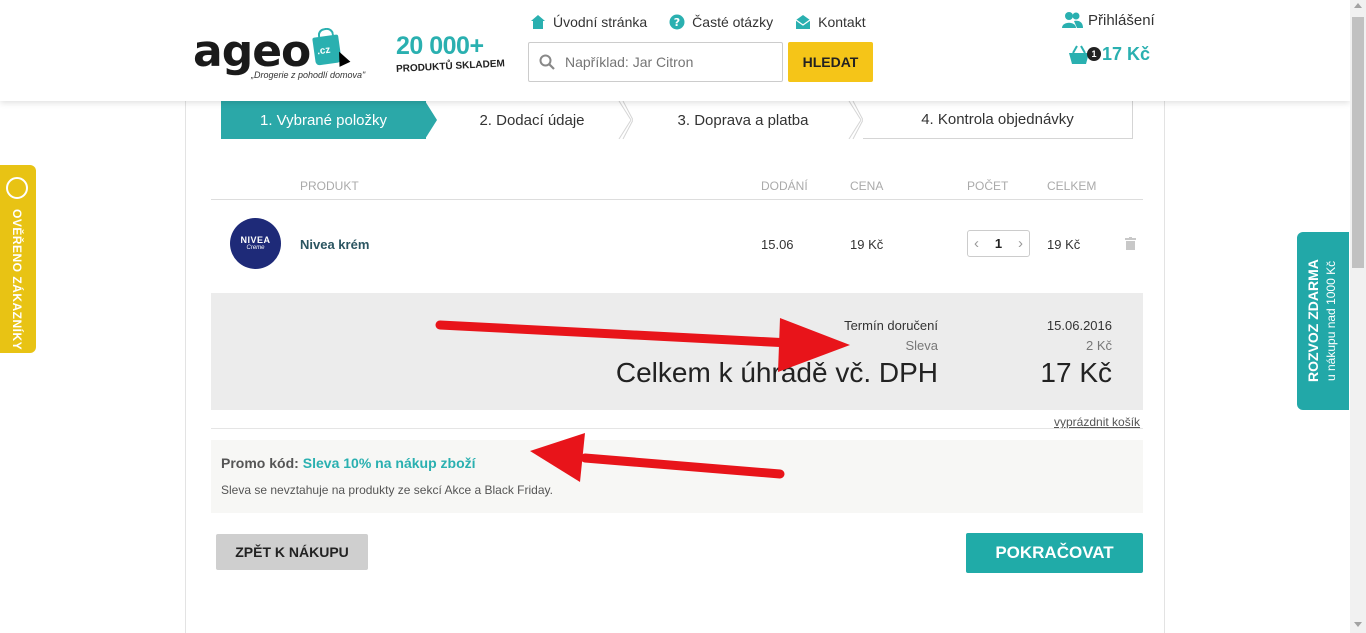 The height and width of the screenshot is (633, 1366). I want to click on total-value: 17 Kč, so click(1076, 372).